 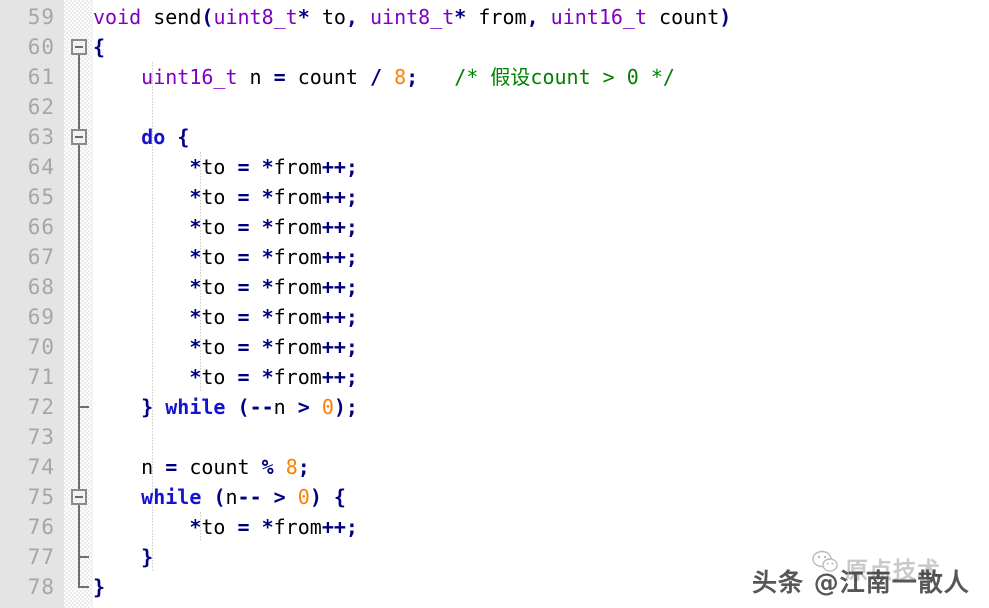 What do you see at coordinates (255, 407) in the screenshot?
I see `code-token: (--` at bounding box center [255, 407].